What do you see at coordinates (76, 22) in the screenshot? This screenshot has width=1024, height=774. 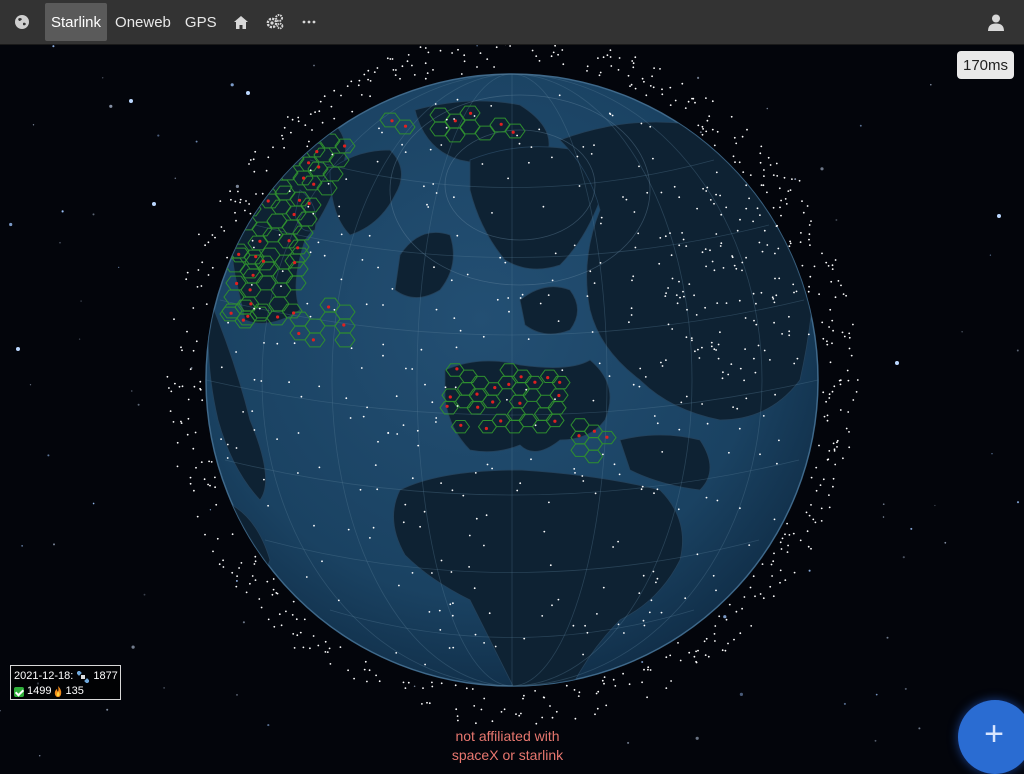 I see `tab-starlink: Starlink` at bounding box center [76, 22].